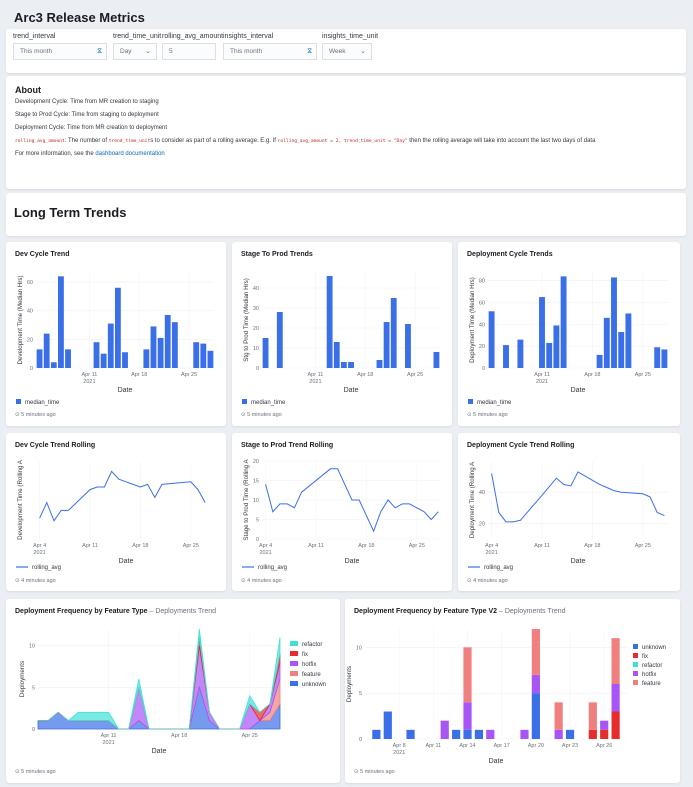  I want to click on legend-label: median_time, so click(494, 403).